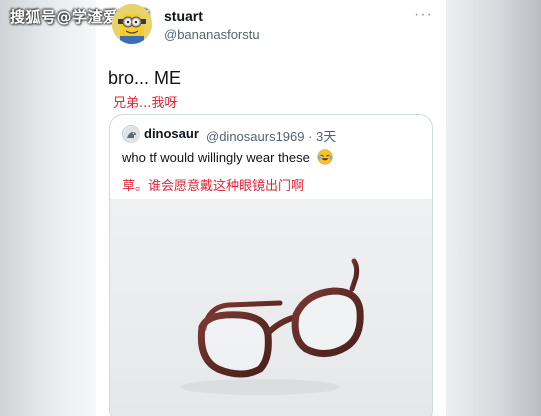 Image resolution: width=541 pixels, height=416 pixels. What do you see at coordinates (423, 15) in the screenshot?
I see `more-horizontal-icon: ···` at bounding box center [423, 15].